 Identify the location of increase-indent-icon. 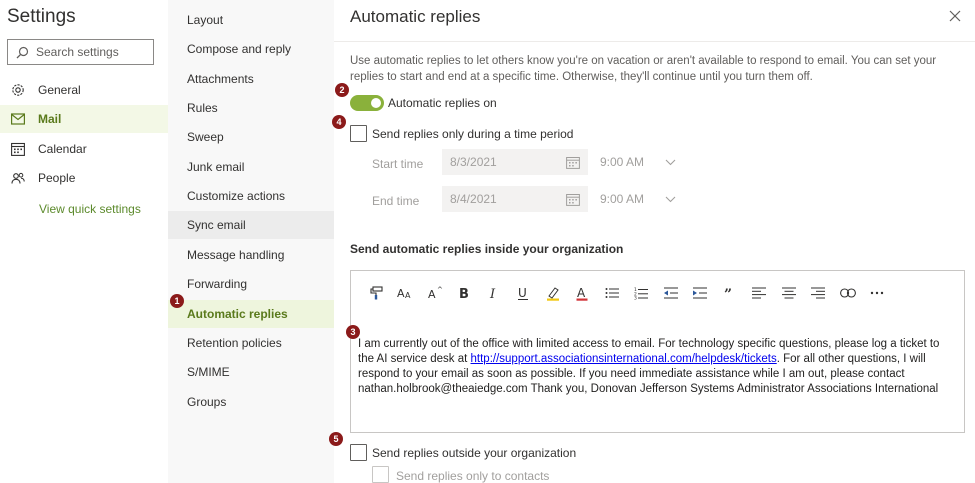
(700, 293).